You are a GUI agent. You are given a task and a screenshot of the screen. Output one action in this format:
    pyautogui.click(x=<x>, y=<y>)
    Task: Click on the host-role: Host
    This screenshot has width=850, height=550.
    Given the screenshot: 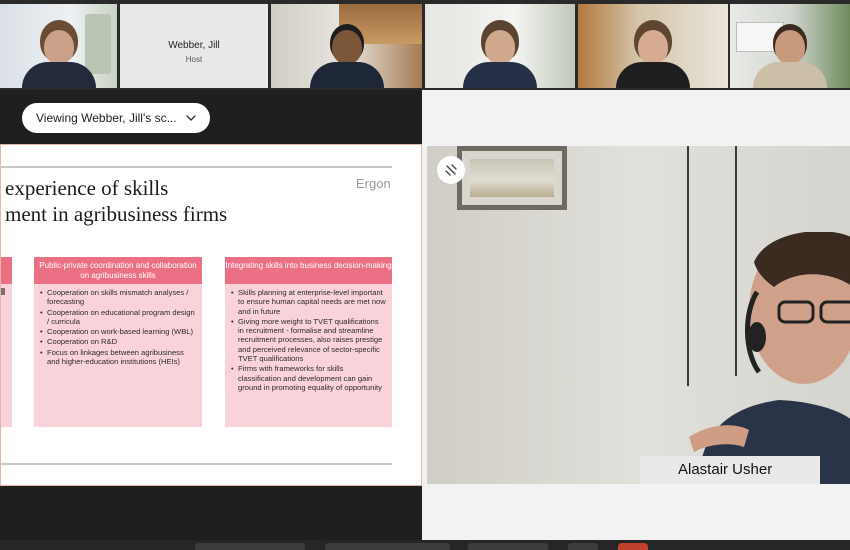 What is the action you would take?
    pyautogui.click(x=194, y=59)
    